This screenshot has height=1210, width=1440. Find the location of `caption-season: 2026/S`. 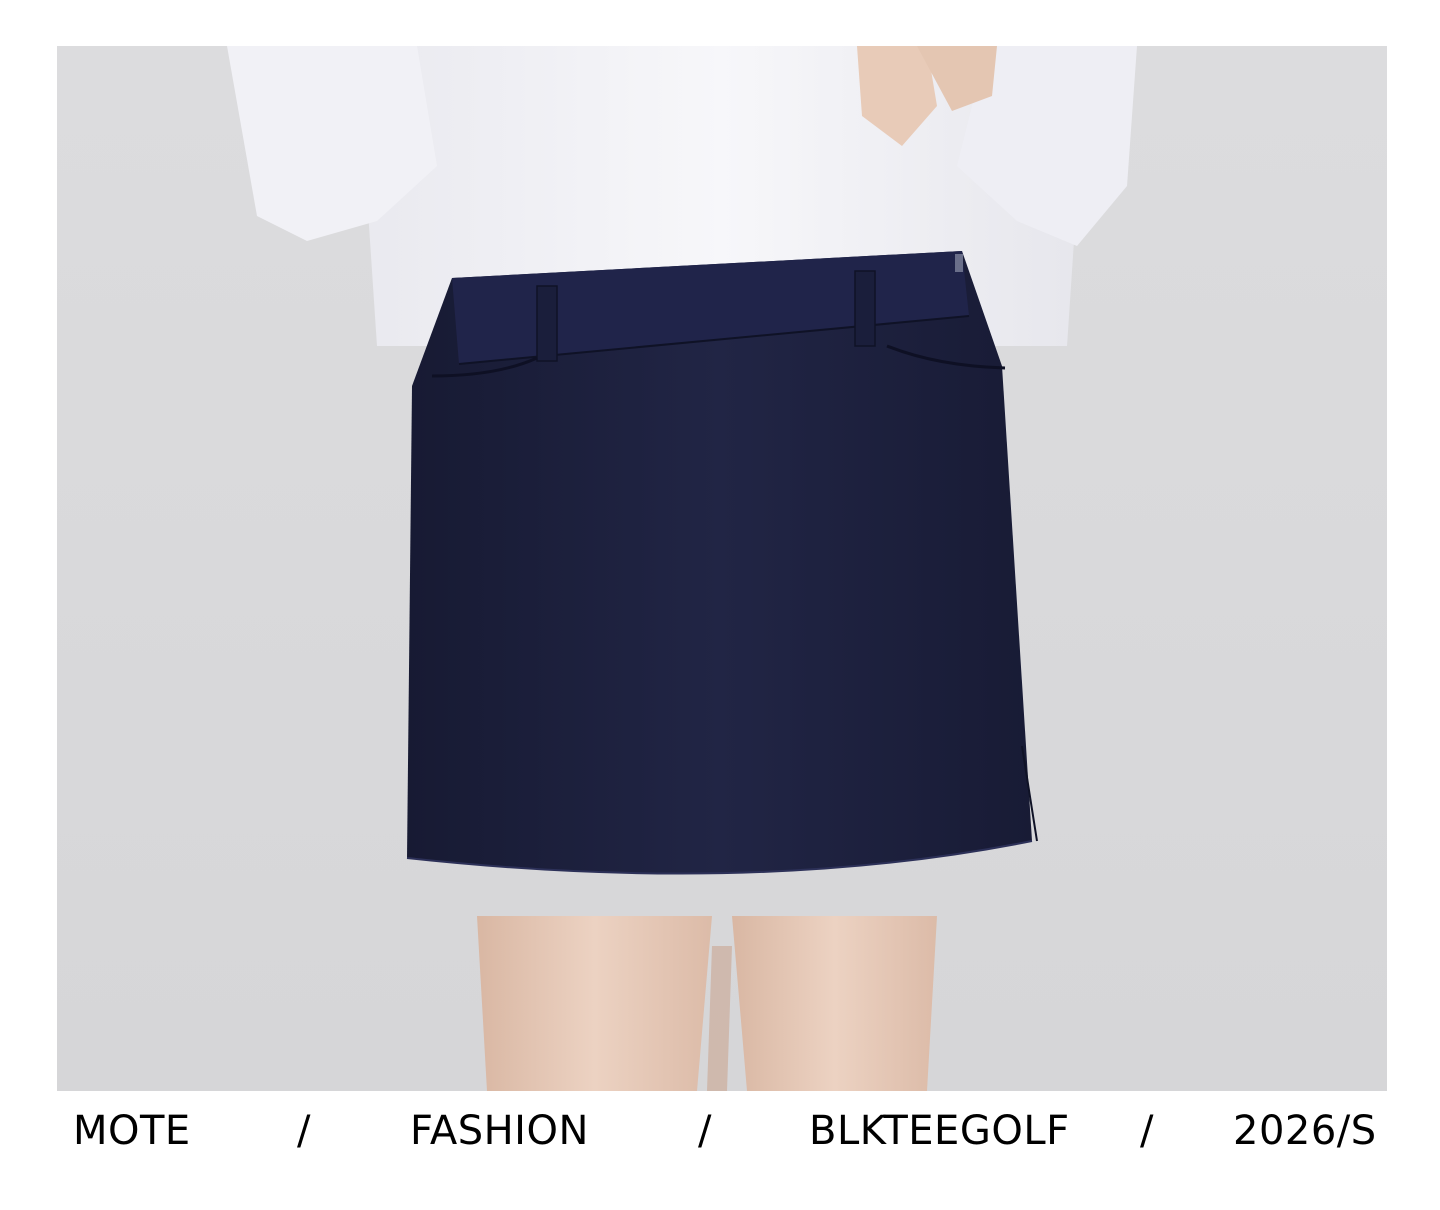

caption-season: 2026/S is located at coordinates (1305, 1131).